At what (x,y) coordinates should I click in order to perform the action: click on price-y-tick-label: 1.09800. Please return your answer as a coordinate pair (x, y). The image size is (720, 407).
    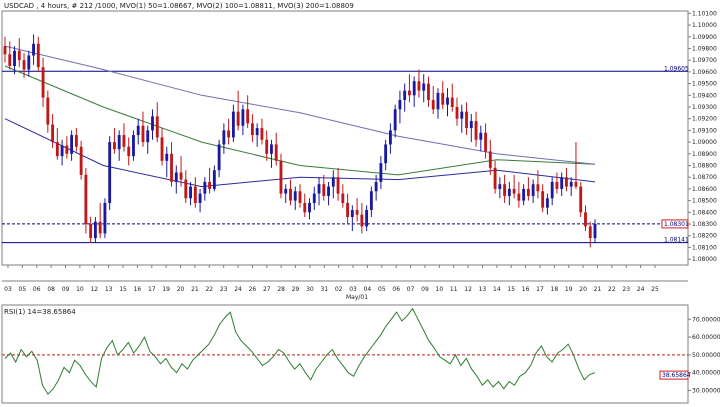
    Looking at the image, I should click on (704, 48).